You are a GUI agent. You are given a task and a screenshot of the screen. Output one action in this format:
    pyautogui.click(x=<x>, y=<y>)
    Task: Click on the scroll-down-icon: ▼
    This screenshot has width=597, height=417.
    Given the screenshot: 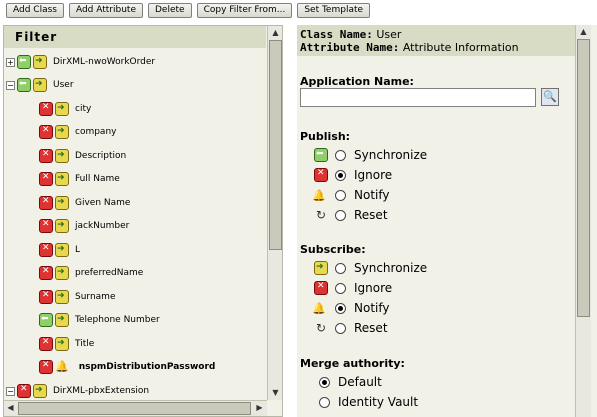 What is the action you would take?
    pyautogui.click(x=275, y=392)
    